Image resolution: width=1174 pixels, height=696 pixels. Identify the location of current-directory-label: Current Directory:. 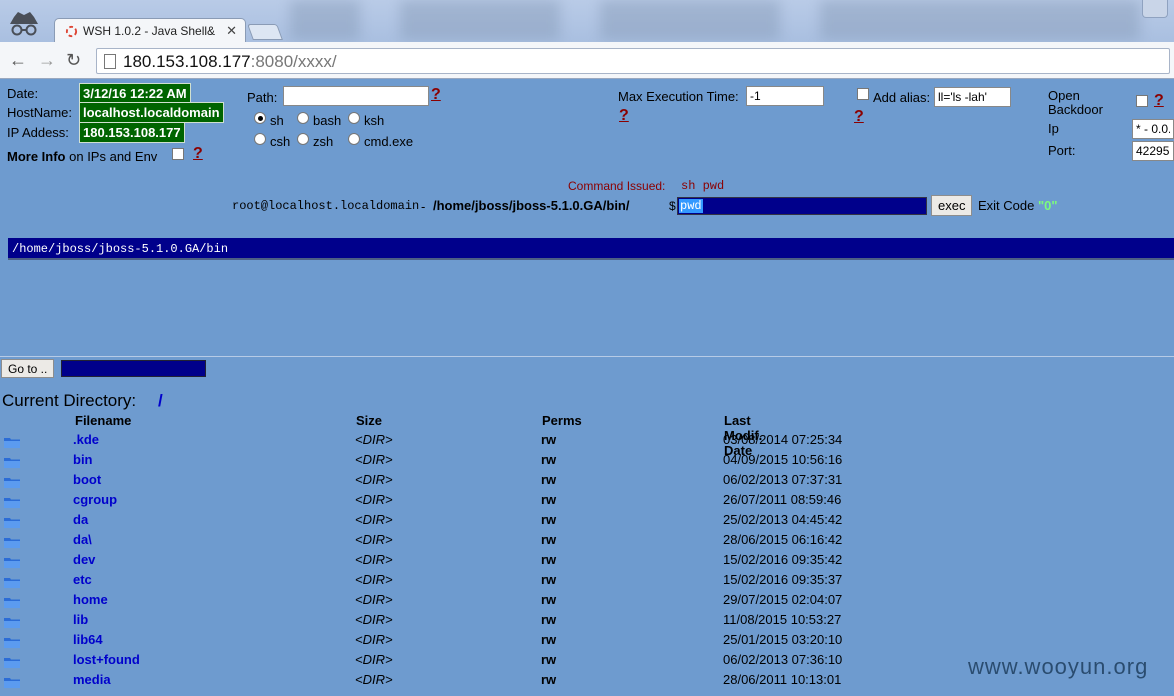
(69, 400).